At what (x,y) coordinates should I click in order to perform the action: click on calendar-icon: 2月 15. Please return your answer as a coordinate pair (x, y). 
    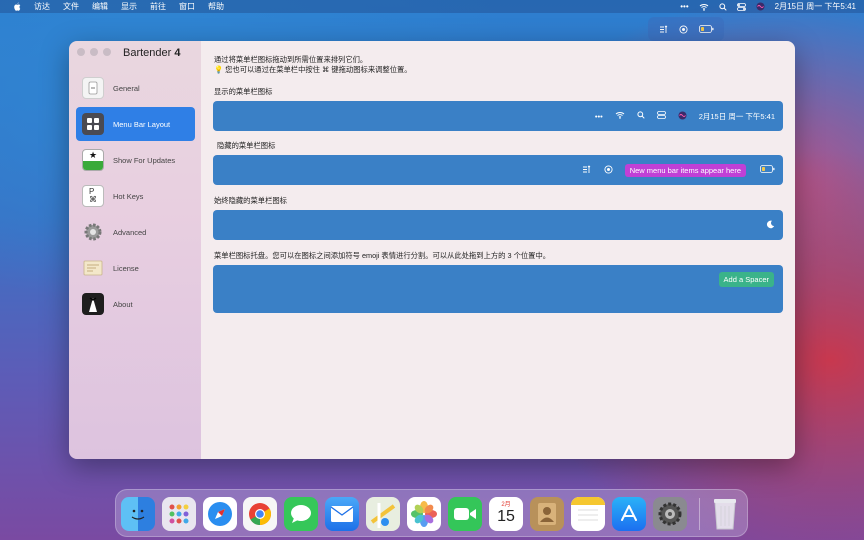
    Looking at the image, I should click on (506, 514).